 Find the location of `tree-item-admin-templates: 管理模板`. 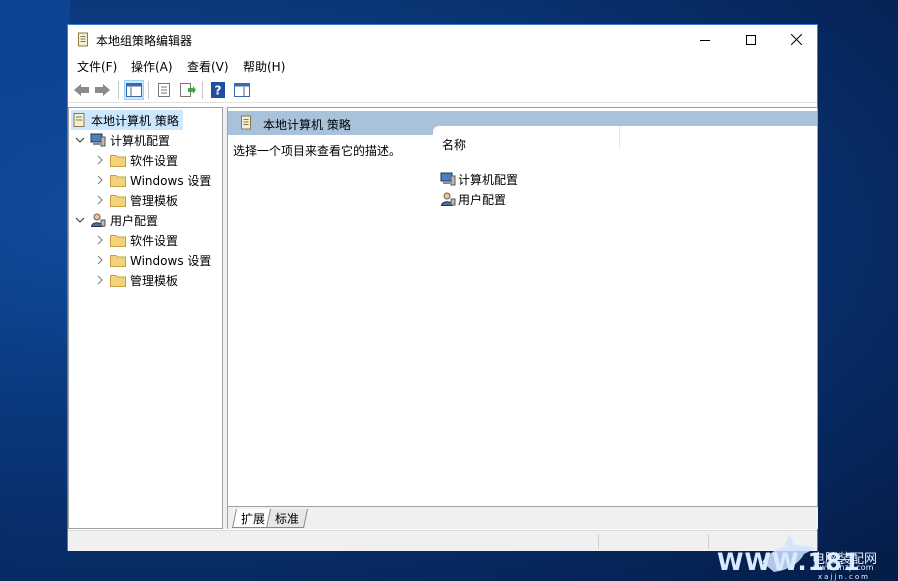

tree-item-admin-templates: 管理模板 is located at coordinates (136, 200).